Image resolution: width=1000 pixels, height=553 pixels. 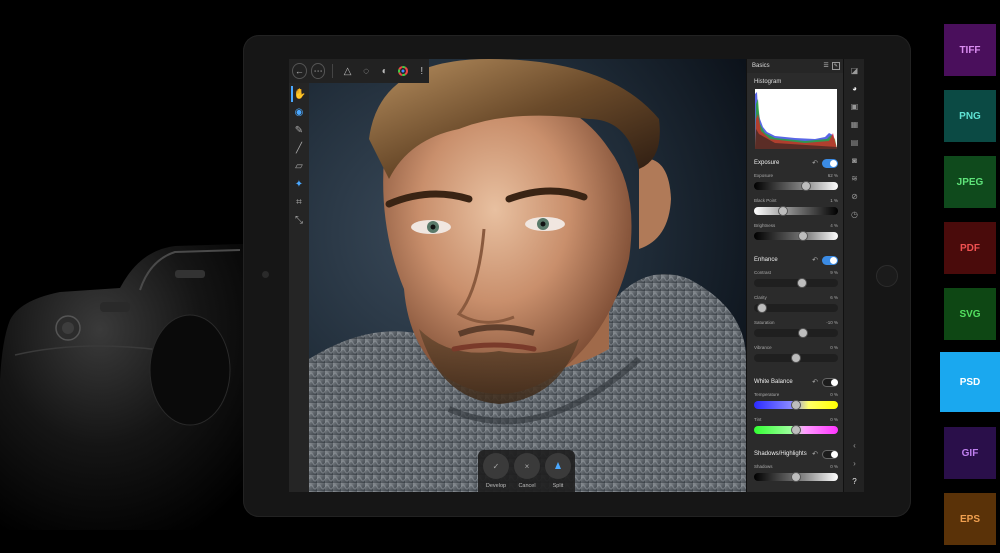 I want to click on crop-icon: ⌗, so click(x=299, y=202).